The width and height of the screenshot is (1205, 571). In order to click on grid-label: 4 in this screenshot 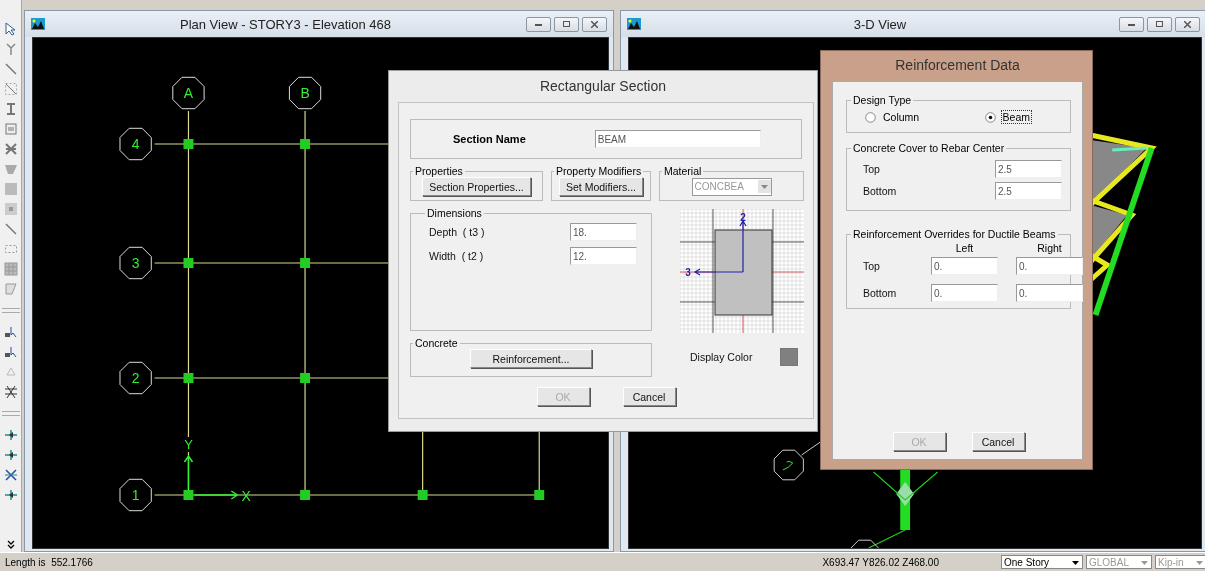, I will do `click(135, 144)`.